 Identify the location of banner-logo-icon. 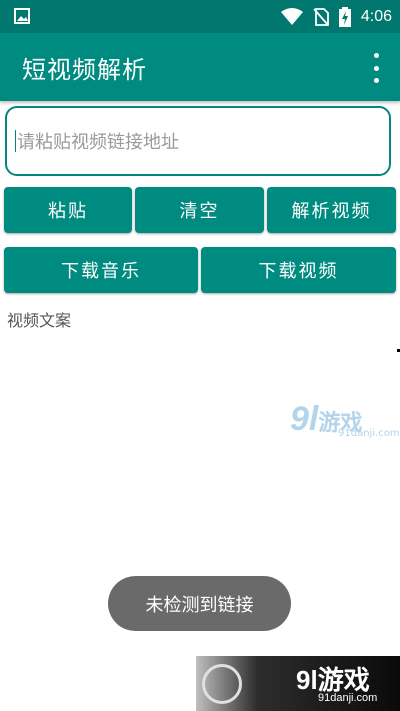
(222, 684).